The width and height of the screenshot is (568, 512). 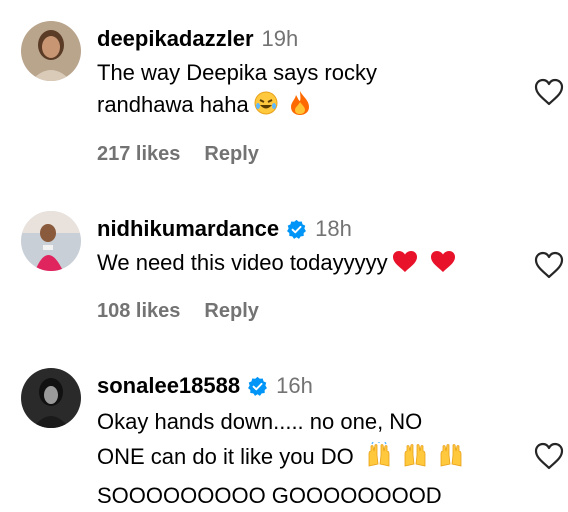 What do you see at coordinates (175, 39) in the screenshot?
I see `username: deepikadazzler` at bounding box center [175, 39].